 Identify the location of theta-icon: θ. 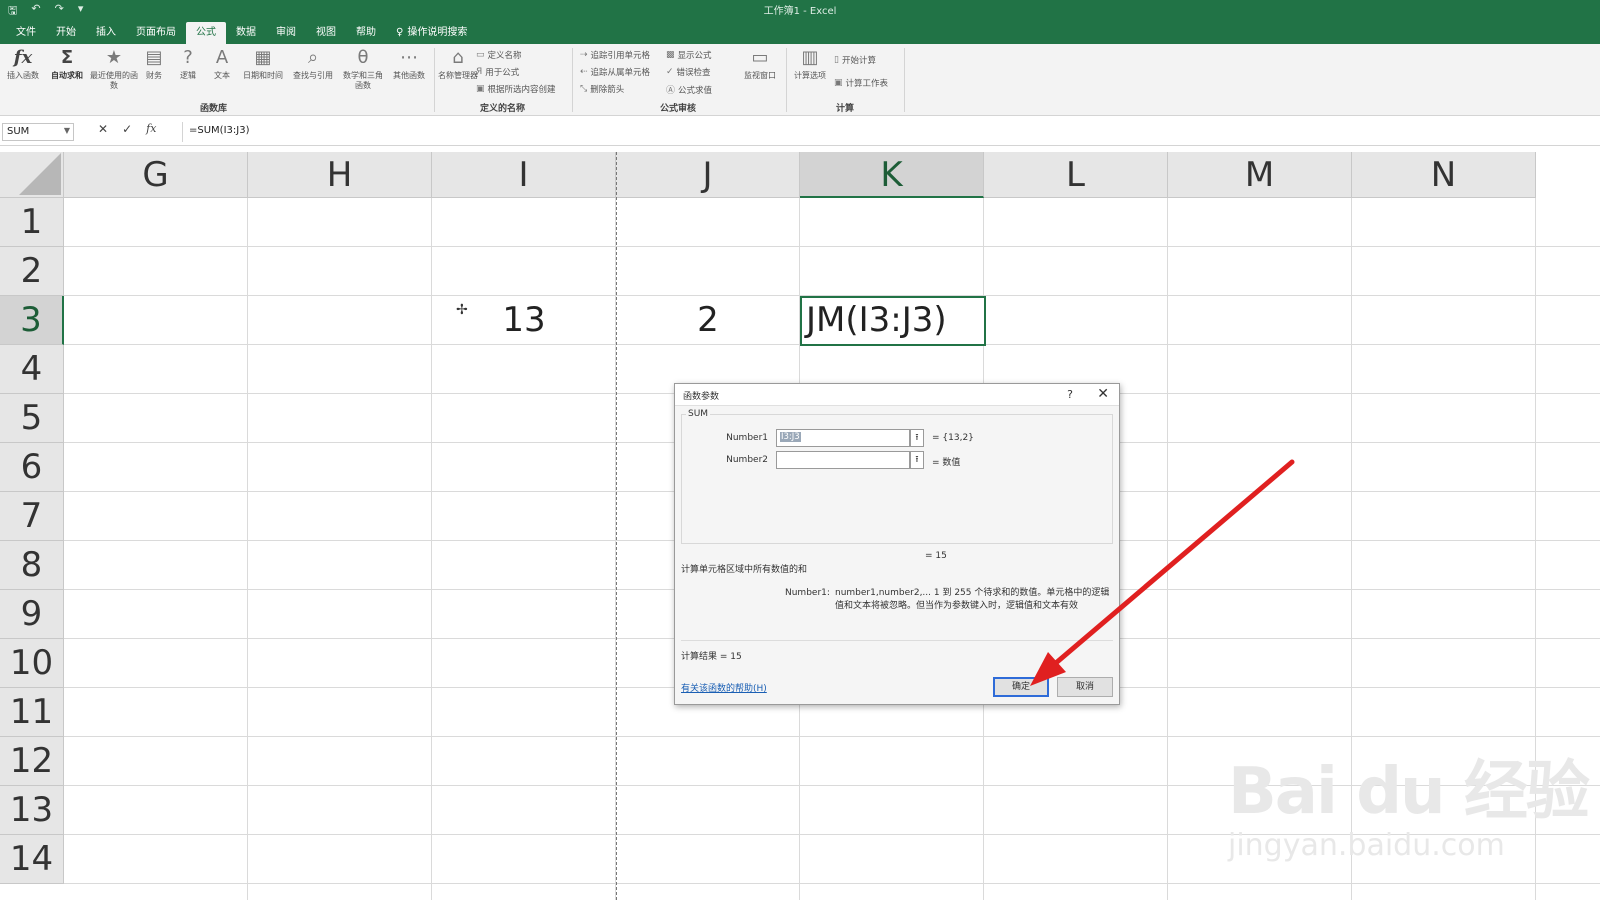
(363, 57).